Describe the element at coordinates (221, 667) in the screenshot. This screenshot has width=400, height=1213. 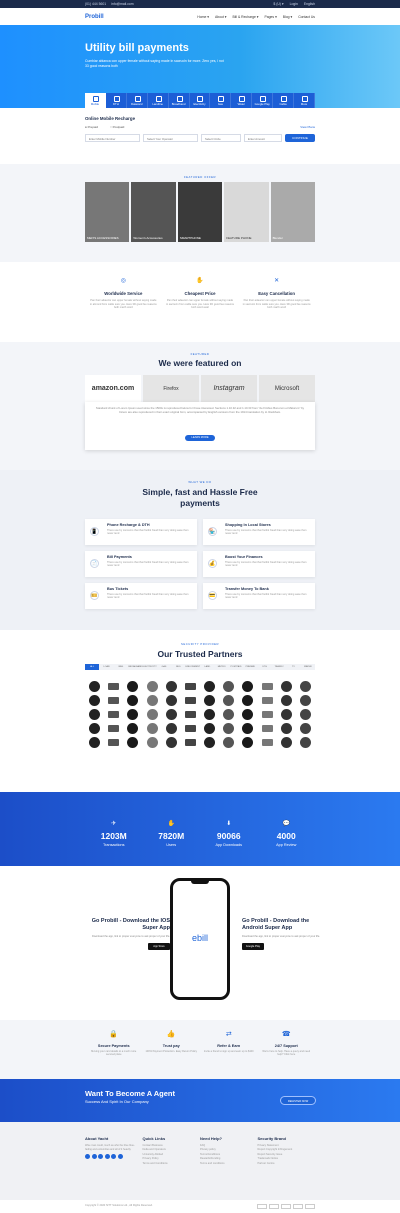
I see `partner-tab: METRO` at that location.